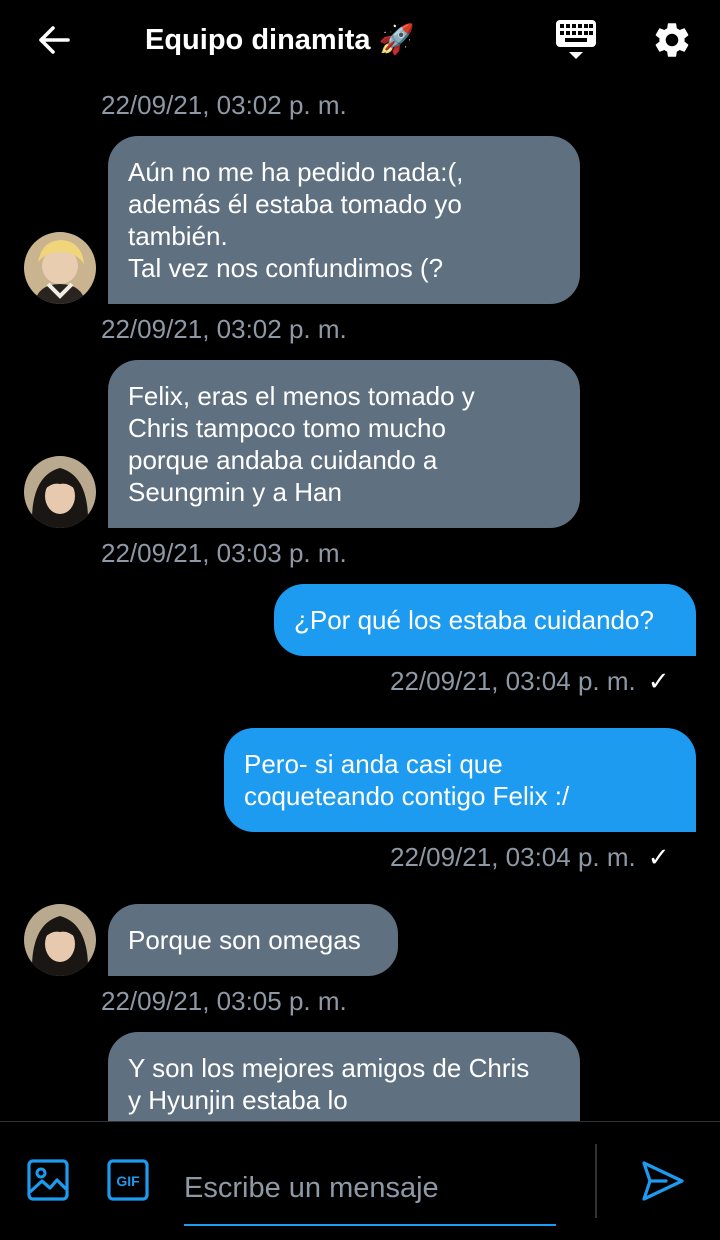 The width and height of the screenshot is (720, 1240). I want to click on message-text-line: Felix, eras el menos tomado y, so click(301, 396).